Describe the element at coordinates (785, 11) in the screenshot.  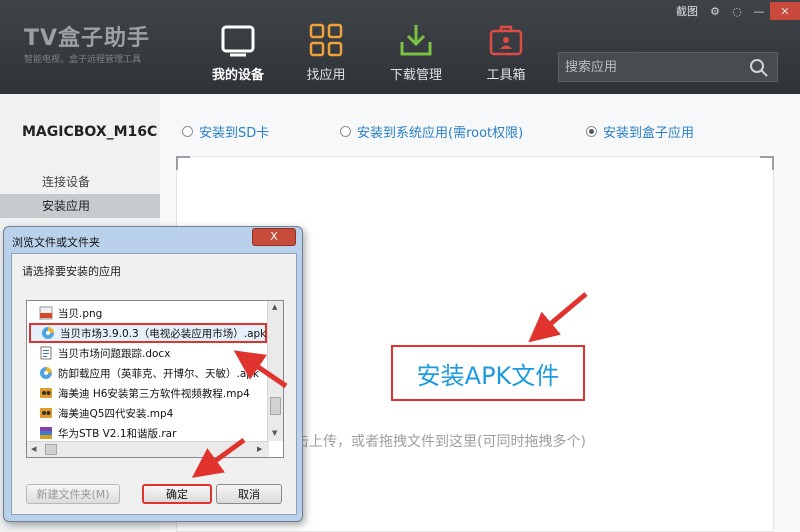
I see `close-icon: ✕` at that location.